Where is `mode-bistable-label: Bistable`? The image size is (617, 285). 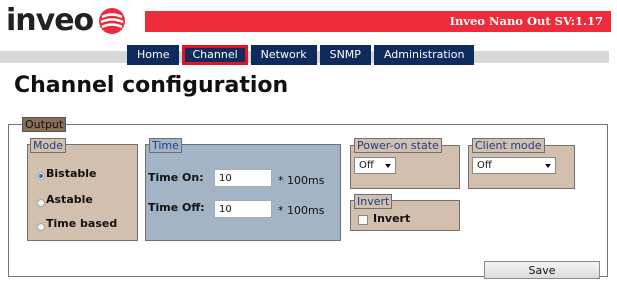 mode-bistable-label: Bistable is located at coordinates (71, 173).